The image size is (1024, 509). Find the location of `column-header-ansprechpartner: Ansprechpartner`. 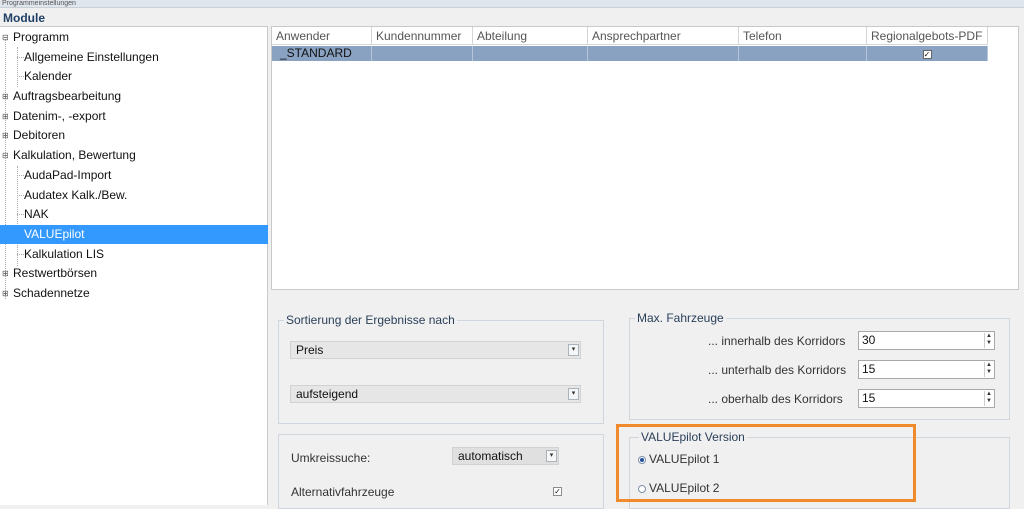

column-header-ansprechpartner: Ansprechpartner is located at coordinates (663, 36).